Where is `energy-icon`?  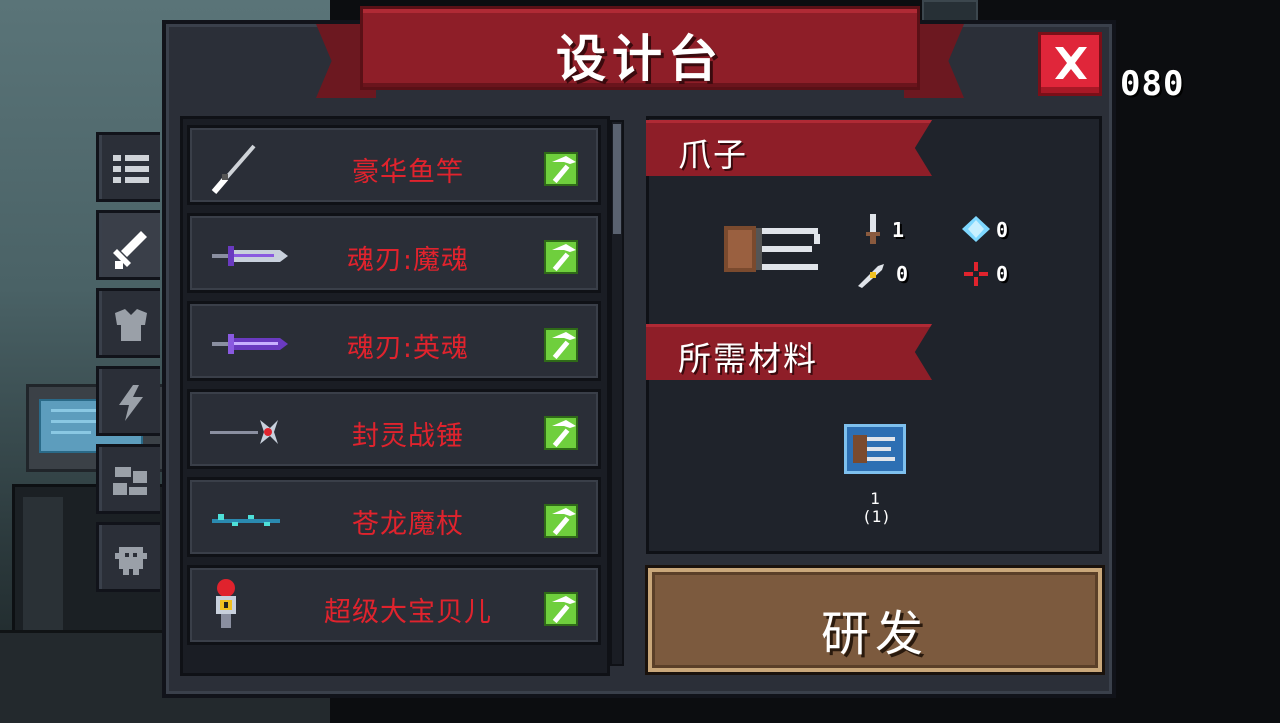 energy-icon is located at coordinates (976, 229).